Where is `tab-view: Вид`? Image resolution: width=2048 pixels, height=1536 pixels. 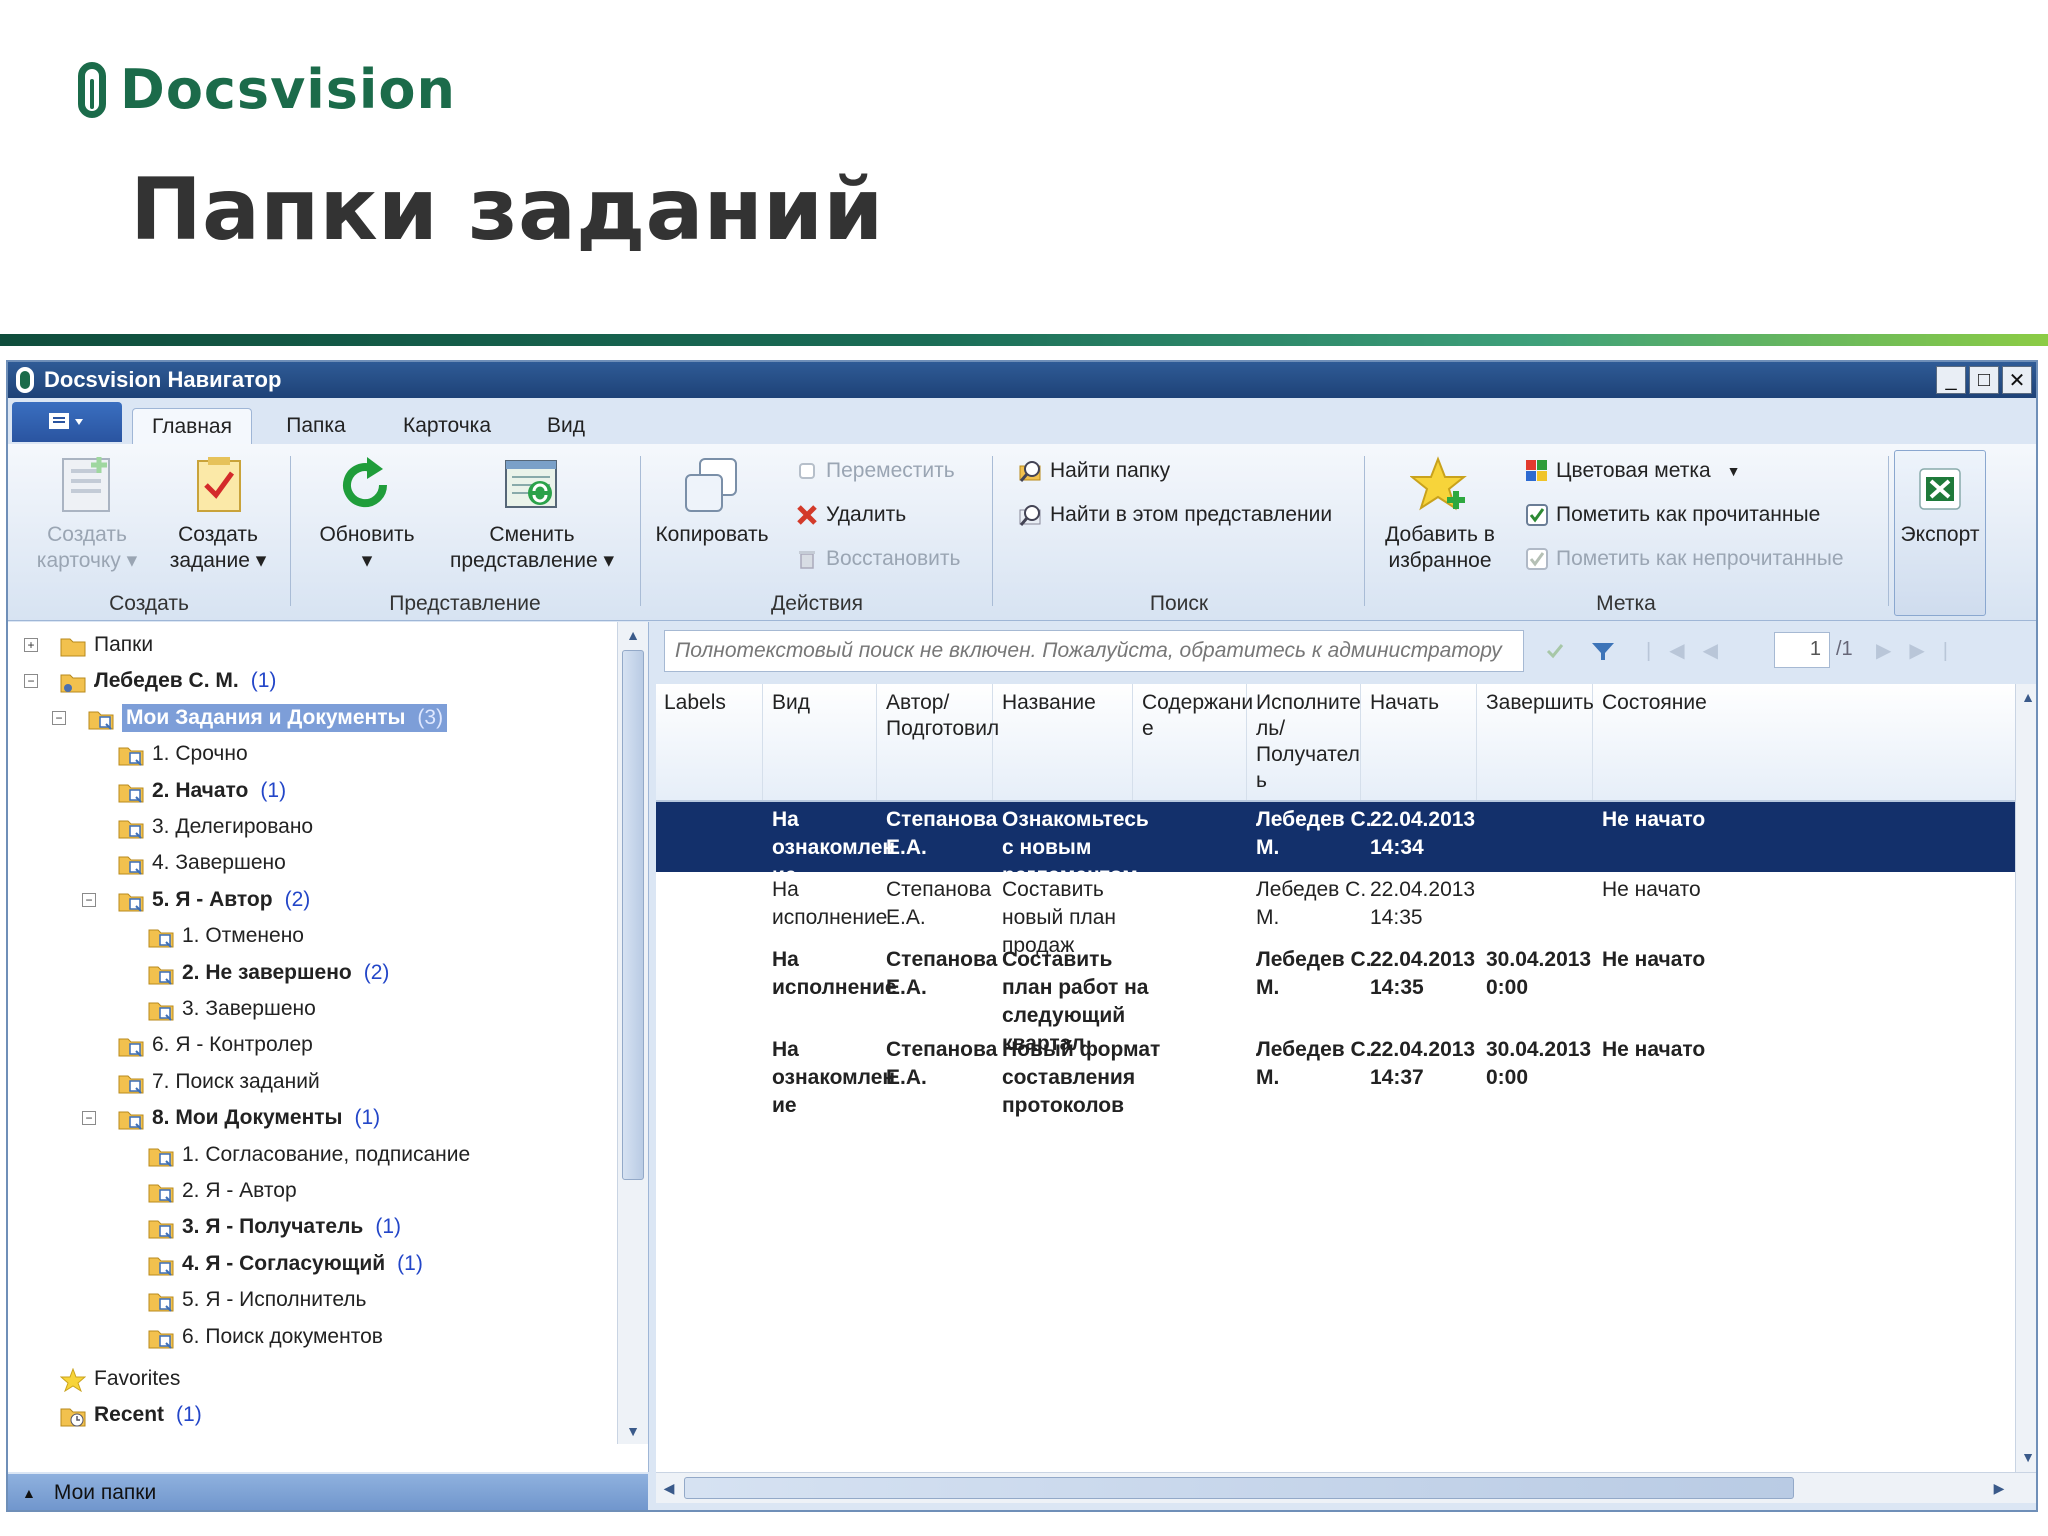
tab-view: Вид is located at coordinates (566, 426).